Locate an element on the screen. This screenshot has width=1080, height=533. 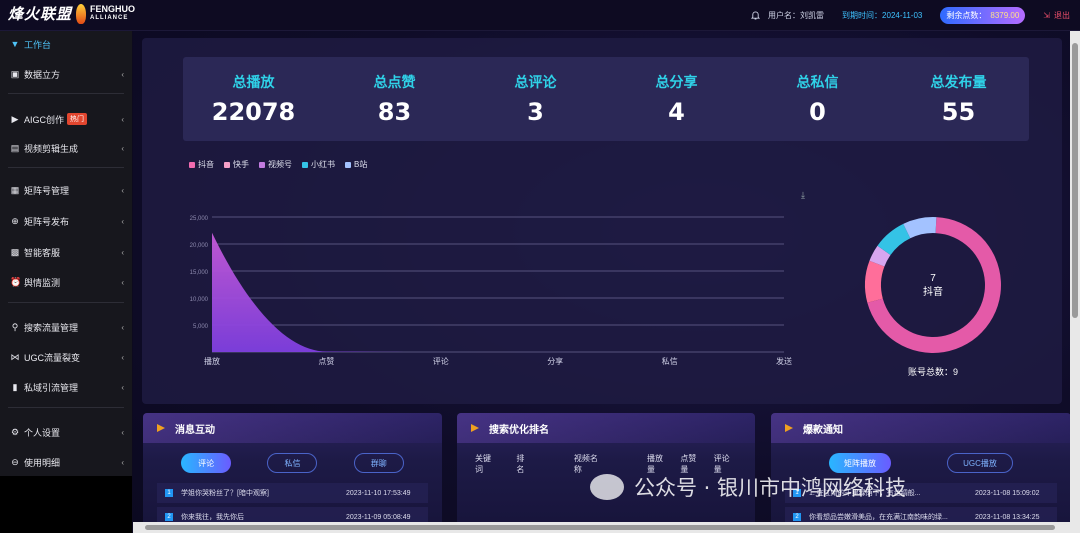
search-table-header: 关键词 排名 视频名称 播放量 点赞量 评论量 is located at coordinates (602, 464).